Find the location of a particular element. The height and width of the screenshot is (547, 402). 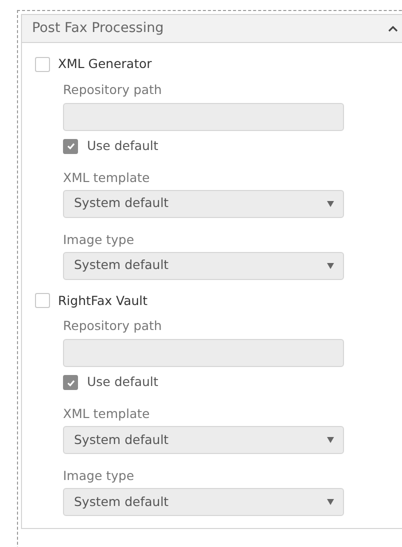

section-label: RightFax Vault is located at coordinates (103, 301).